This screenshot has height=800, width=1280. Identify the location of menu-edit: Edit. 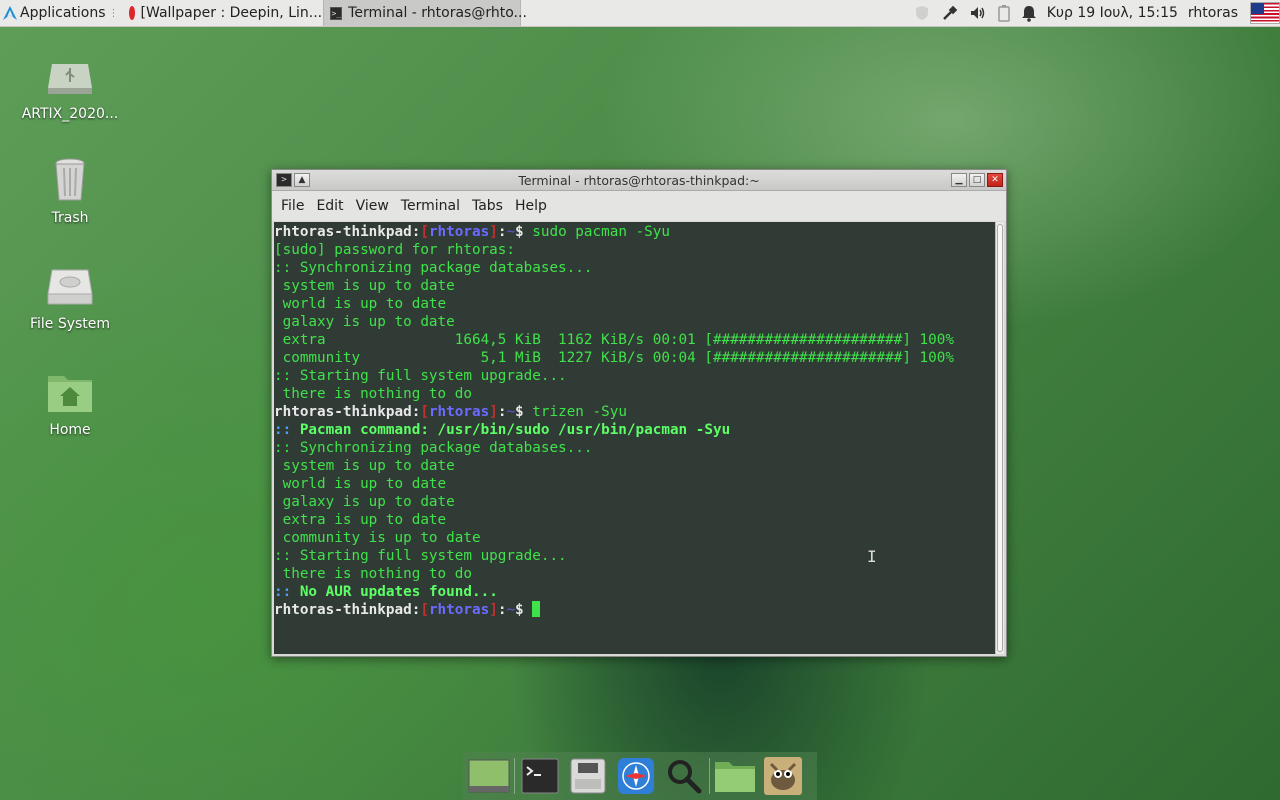
(329, 206).